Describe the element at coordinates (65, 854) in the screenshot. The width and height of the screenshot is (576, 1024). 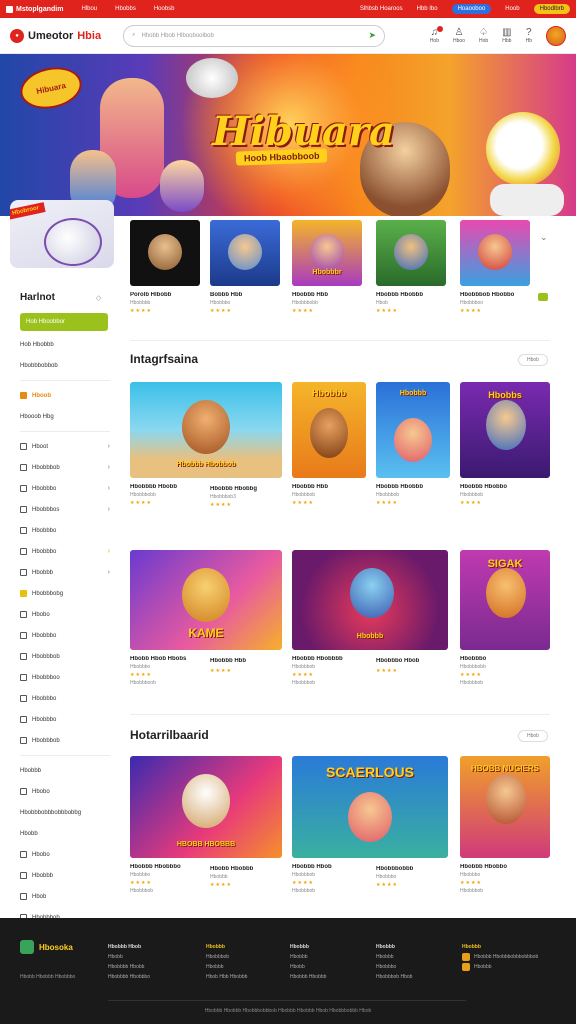
I see `sidebar-item-k: Hbobo` at that location.